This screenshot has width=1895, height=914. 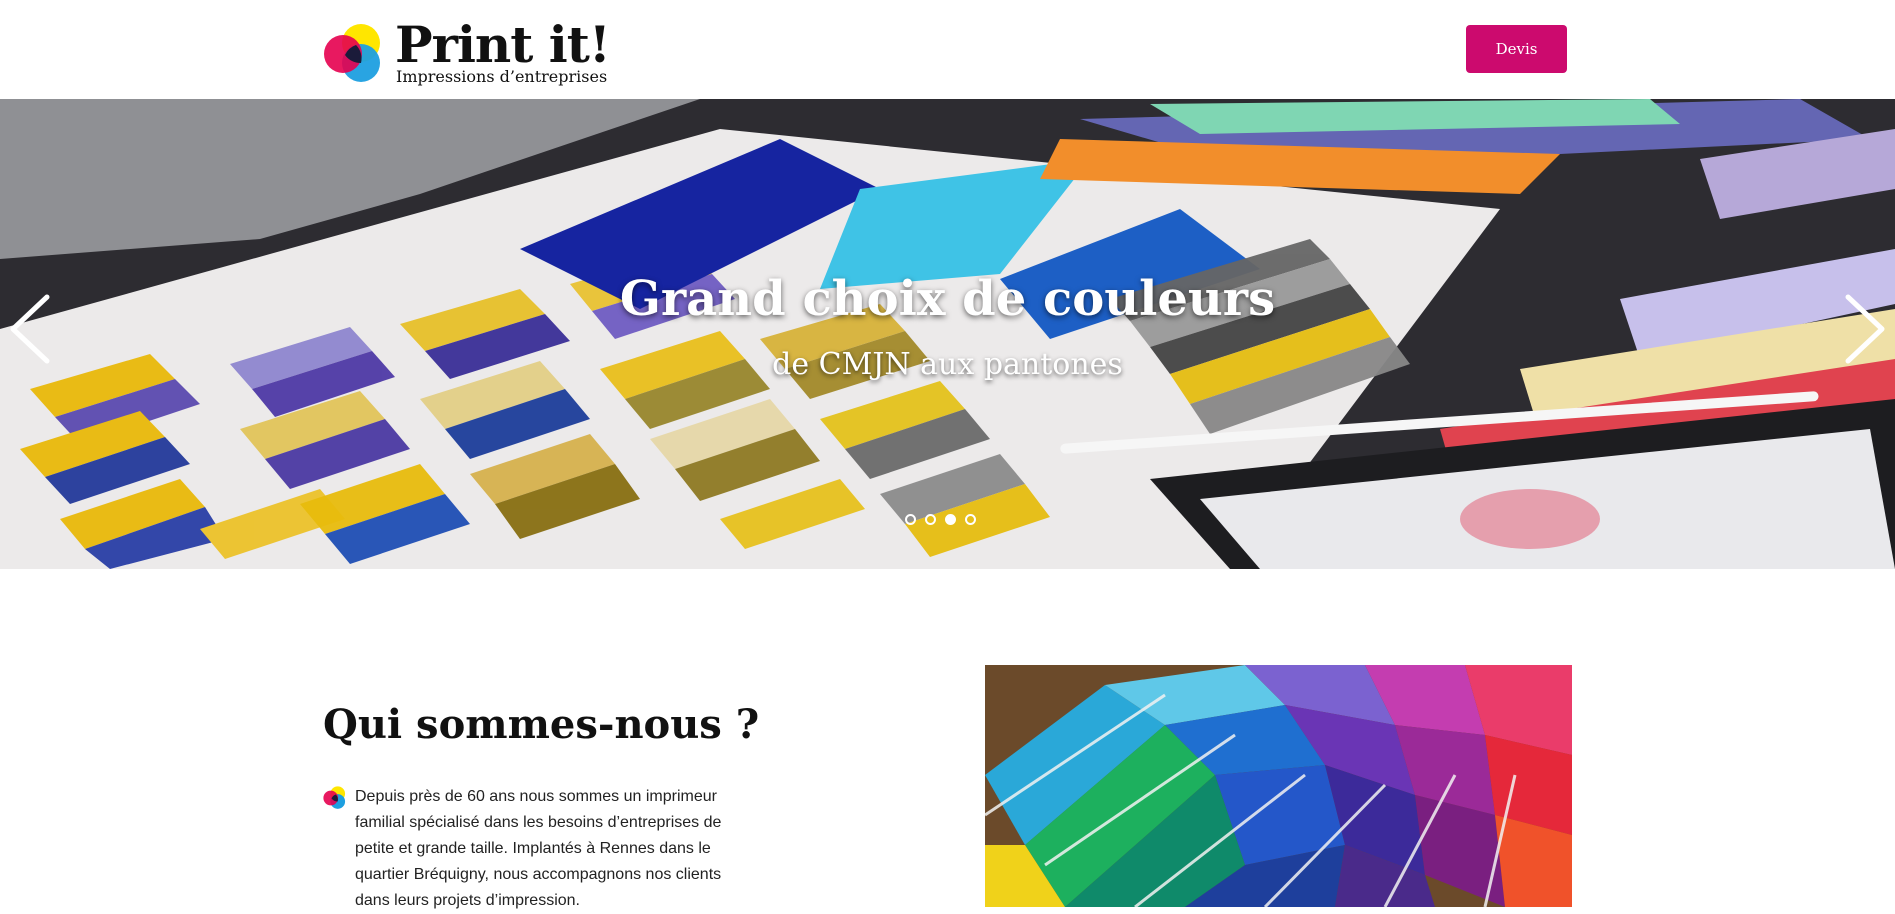 I want to click on pantone-fan-image, so click(x=1278, y=786).